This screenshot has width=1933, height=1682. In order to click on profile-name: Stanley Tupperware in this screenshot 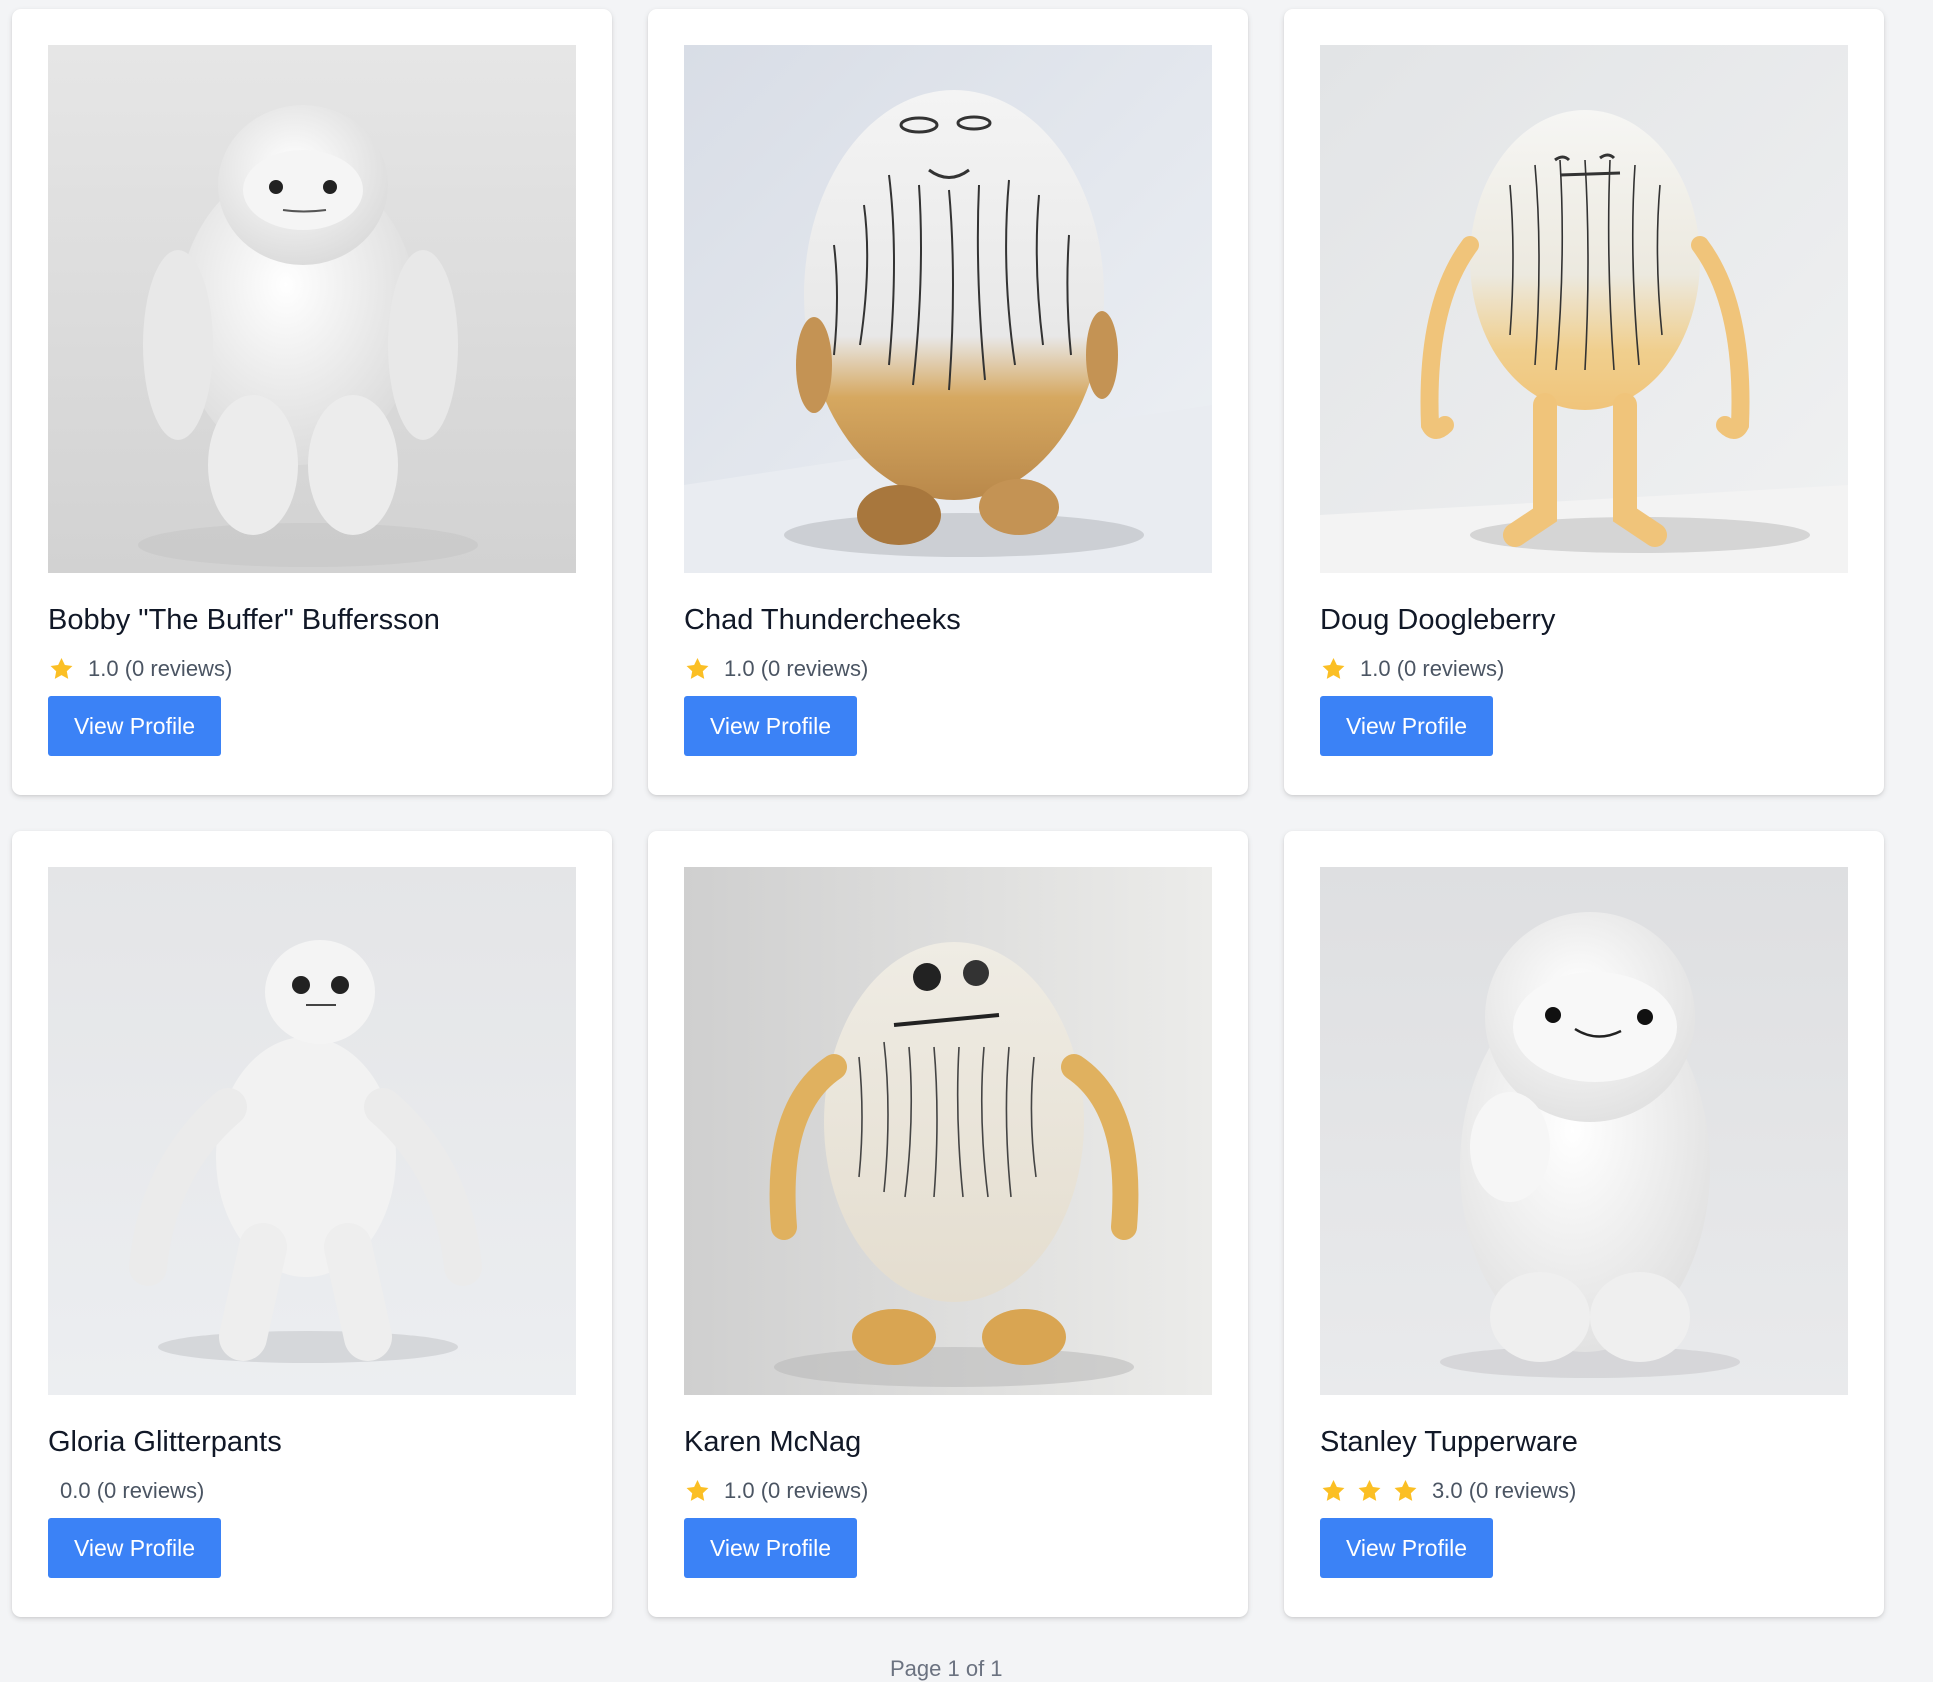, I will do `click(1449, 1442)`.